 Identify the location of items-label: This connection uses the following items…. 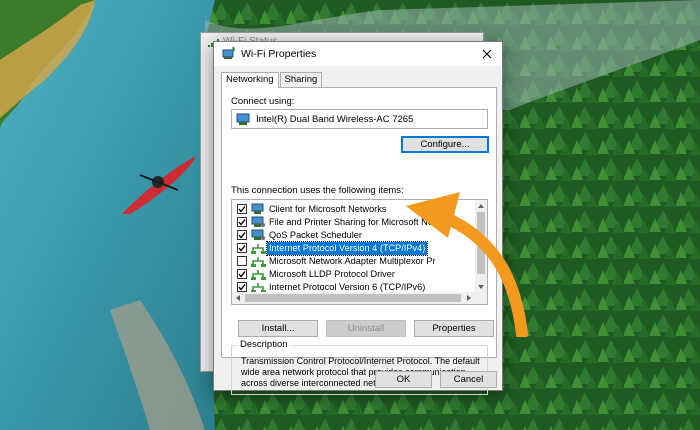
(317, 190).